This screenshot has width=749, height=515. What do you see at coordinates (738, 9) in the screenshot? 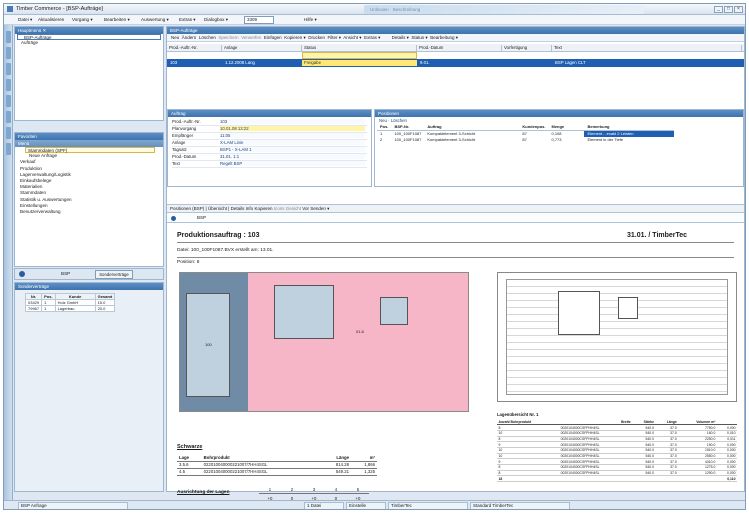
I see `close-button: ×` at bounding box center [738, 9].